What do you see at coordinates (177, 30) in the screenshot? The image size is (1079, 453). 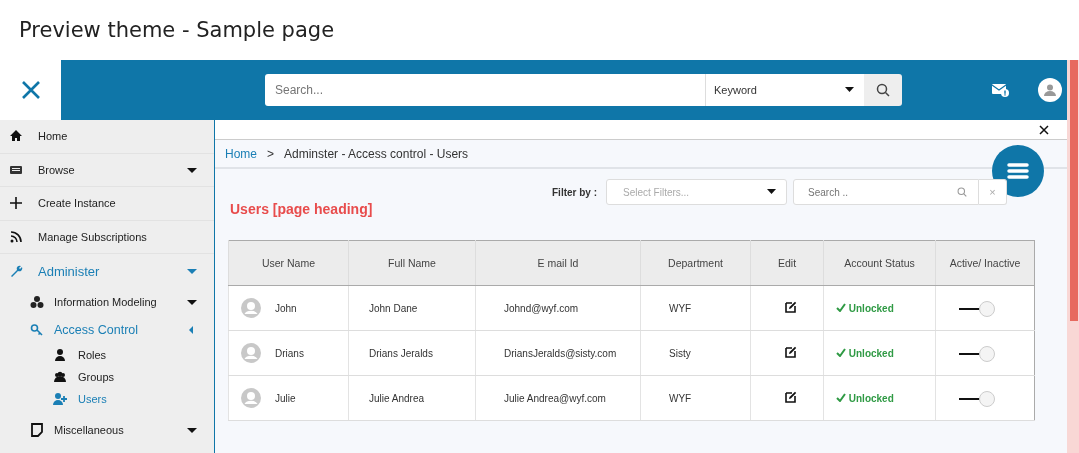 I see `window-title: Preview theme - Sample page` at bounding box center [177, 30].